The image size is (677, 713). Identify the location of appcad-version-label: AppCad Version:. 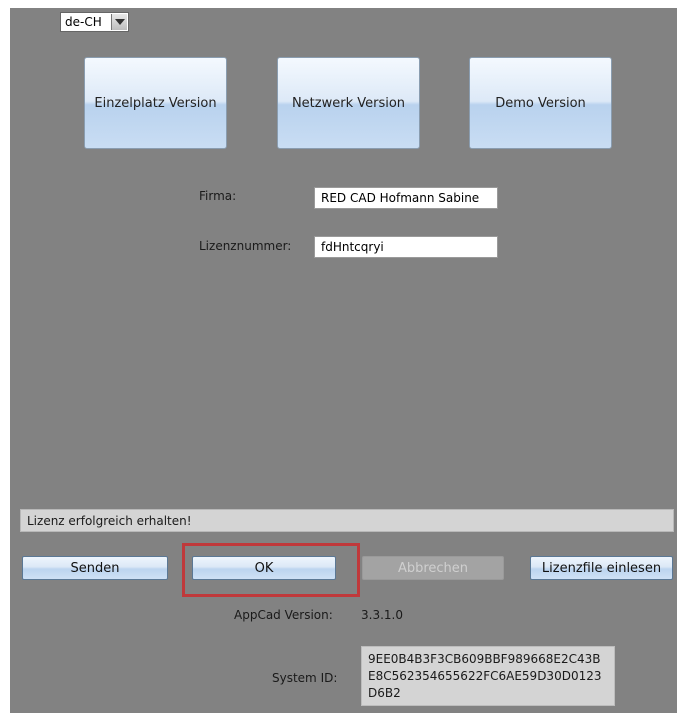
(283, 615).